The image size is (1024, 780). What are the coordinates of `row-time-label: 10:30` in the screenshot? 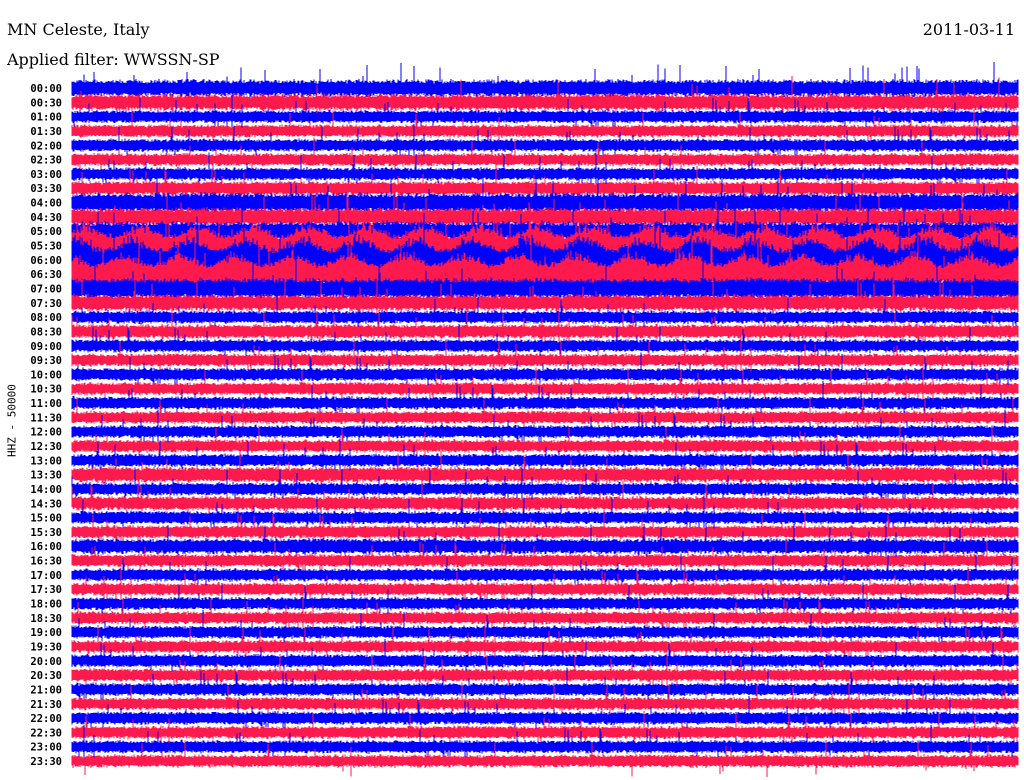 It's located at (46, 390).